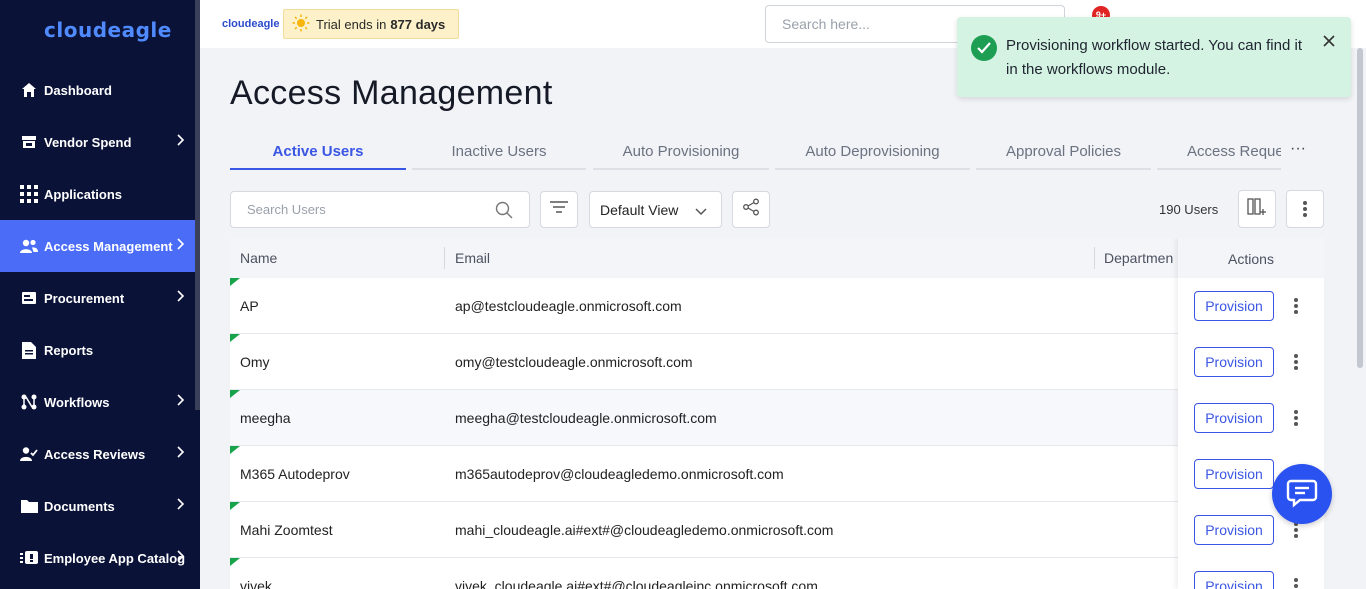 Image resolution: width=1366 pixels, height=589 pixels. Describe the element at coordinates (318, 152) in the screenshot. I see `tab-active-users: Active Users` at that location.